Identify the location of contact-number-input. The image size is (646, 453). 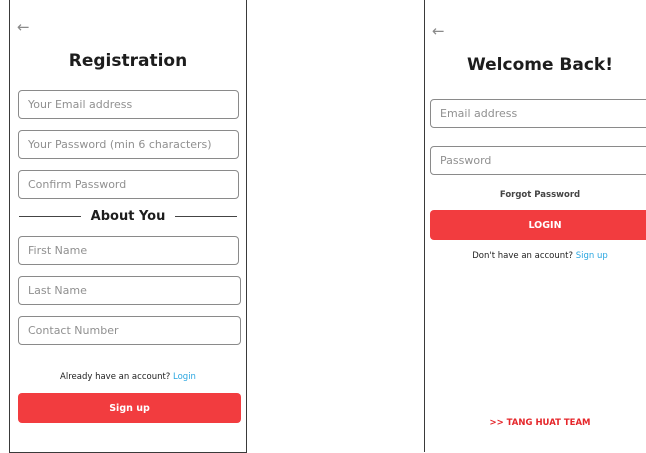
(129, 330).